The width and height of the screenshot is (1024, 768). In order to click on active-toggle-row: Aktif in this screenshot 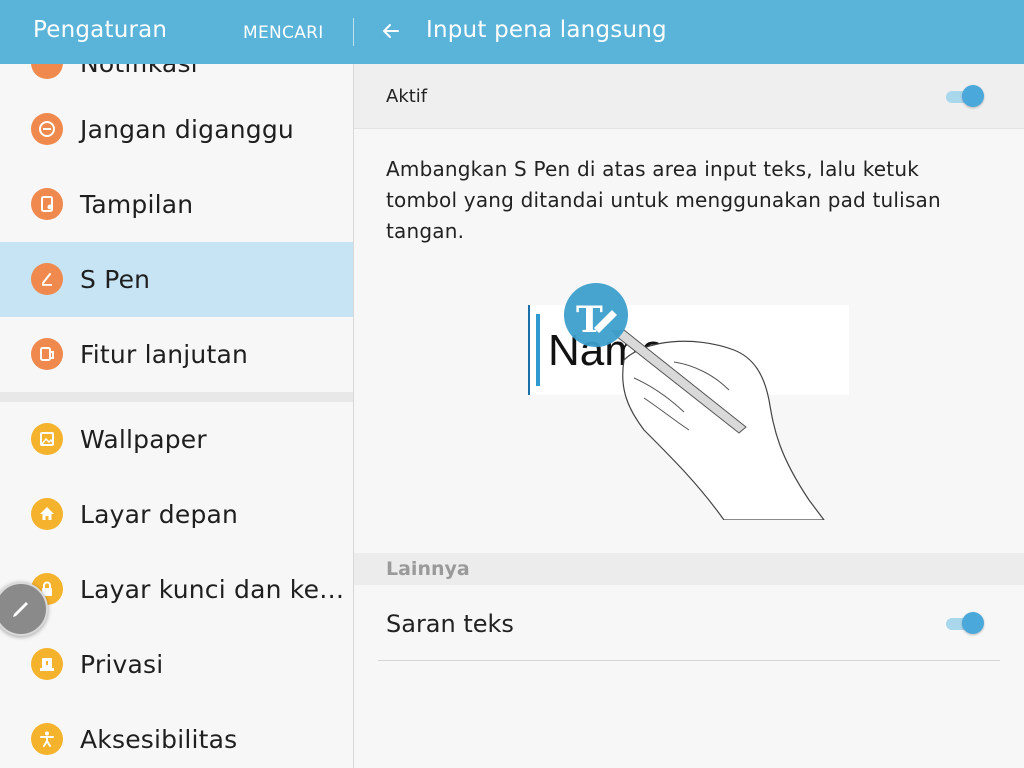, I will do `click(689, 96)`.